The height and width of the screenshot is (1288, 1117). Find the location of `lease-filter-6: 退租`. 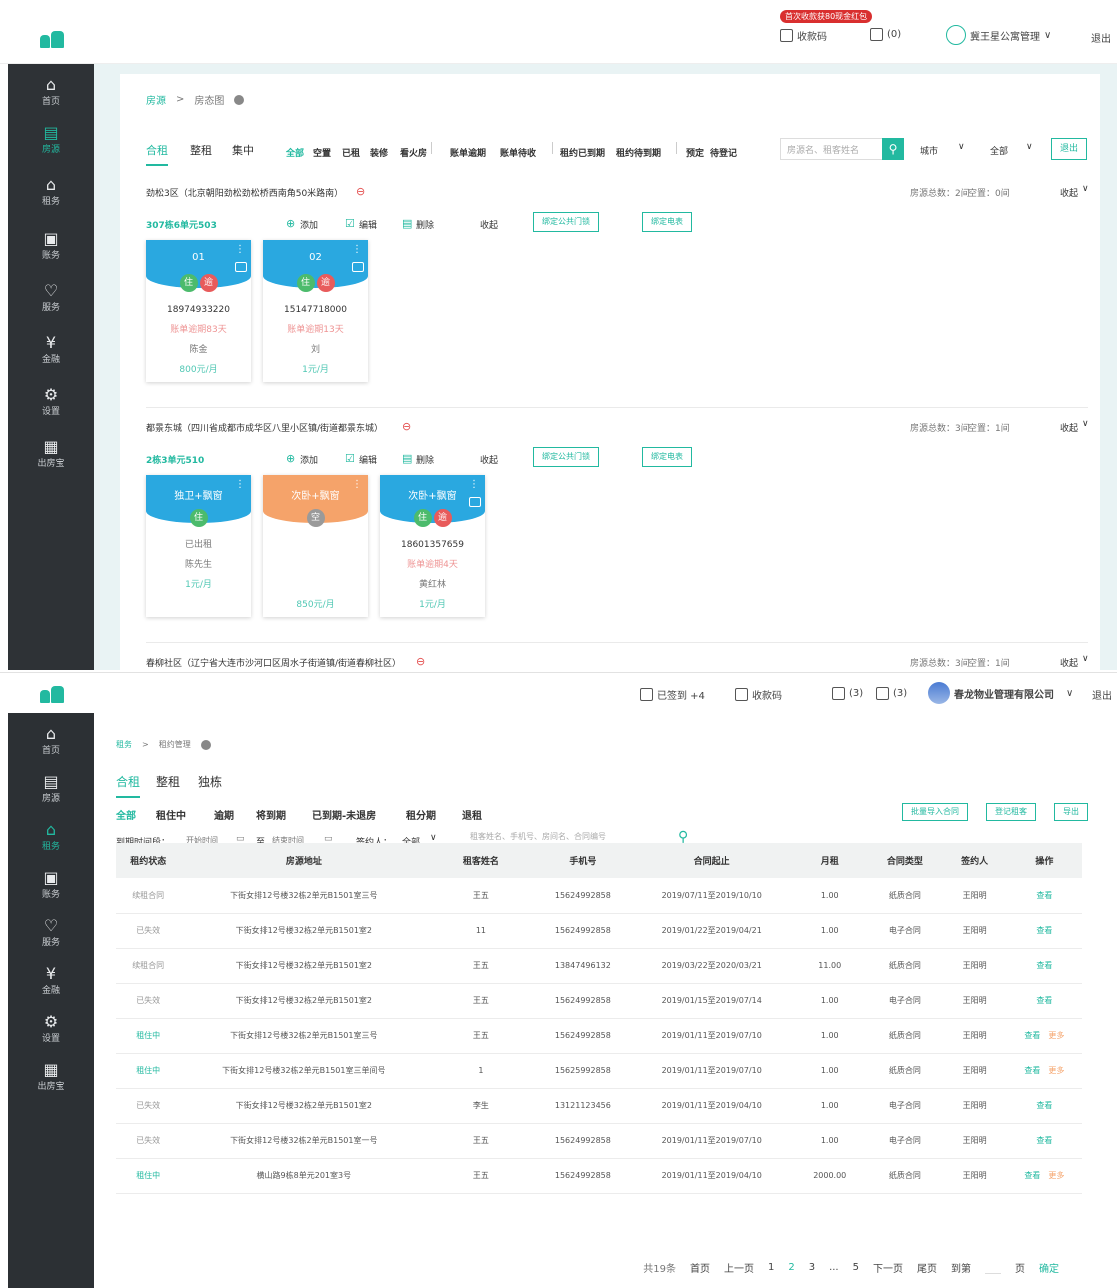

lease-filter-6: 退租 is located at coordinates (472, 814).